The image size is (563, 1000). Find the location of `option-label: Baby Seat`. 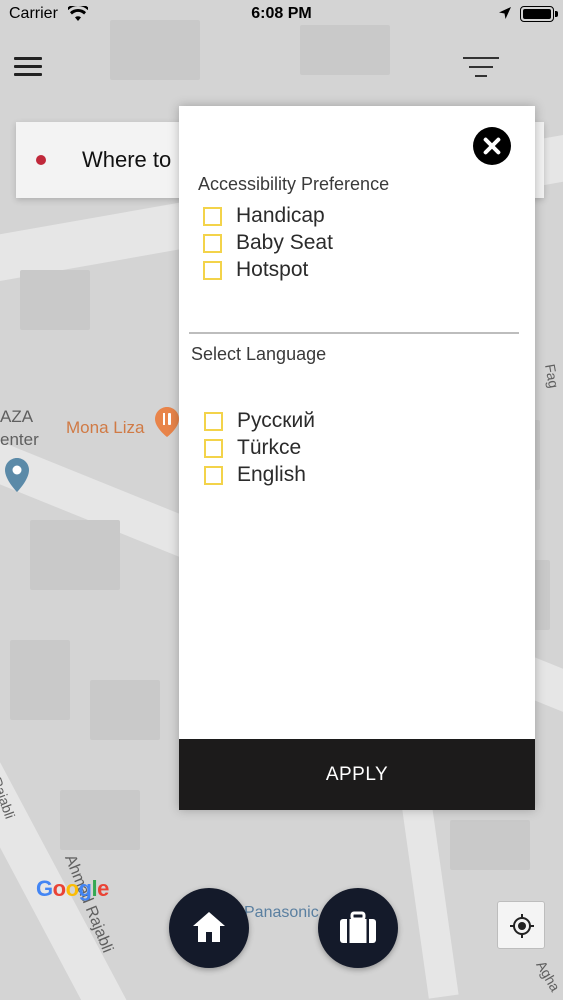

option-label: Baby Seat is located at coordinates (284, 242).